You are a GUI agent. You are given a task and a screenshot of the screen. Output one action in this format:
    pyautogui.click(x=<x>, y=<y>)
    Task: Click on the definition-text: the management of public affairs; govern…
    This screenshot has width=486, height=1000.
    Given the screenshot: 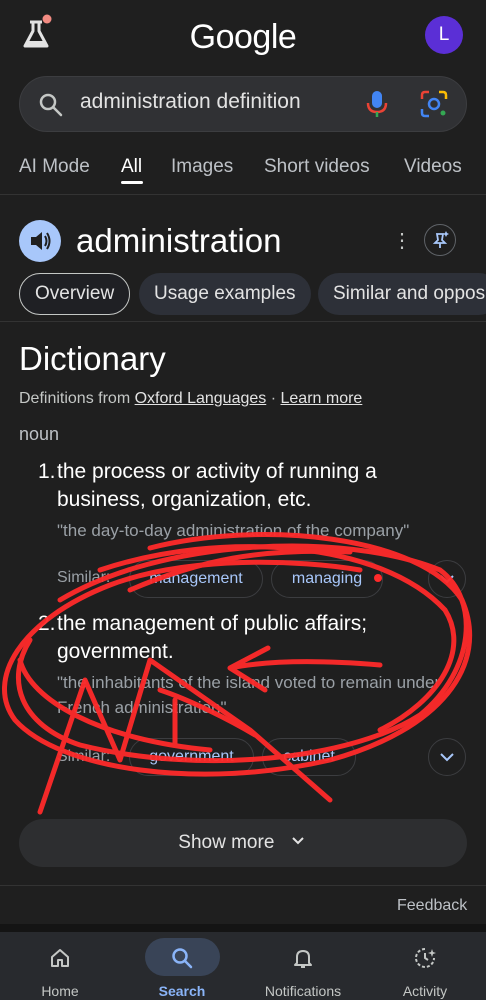 What is the action you would take?
    pyautogui.click(x=212, y=637)
    